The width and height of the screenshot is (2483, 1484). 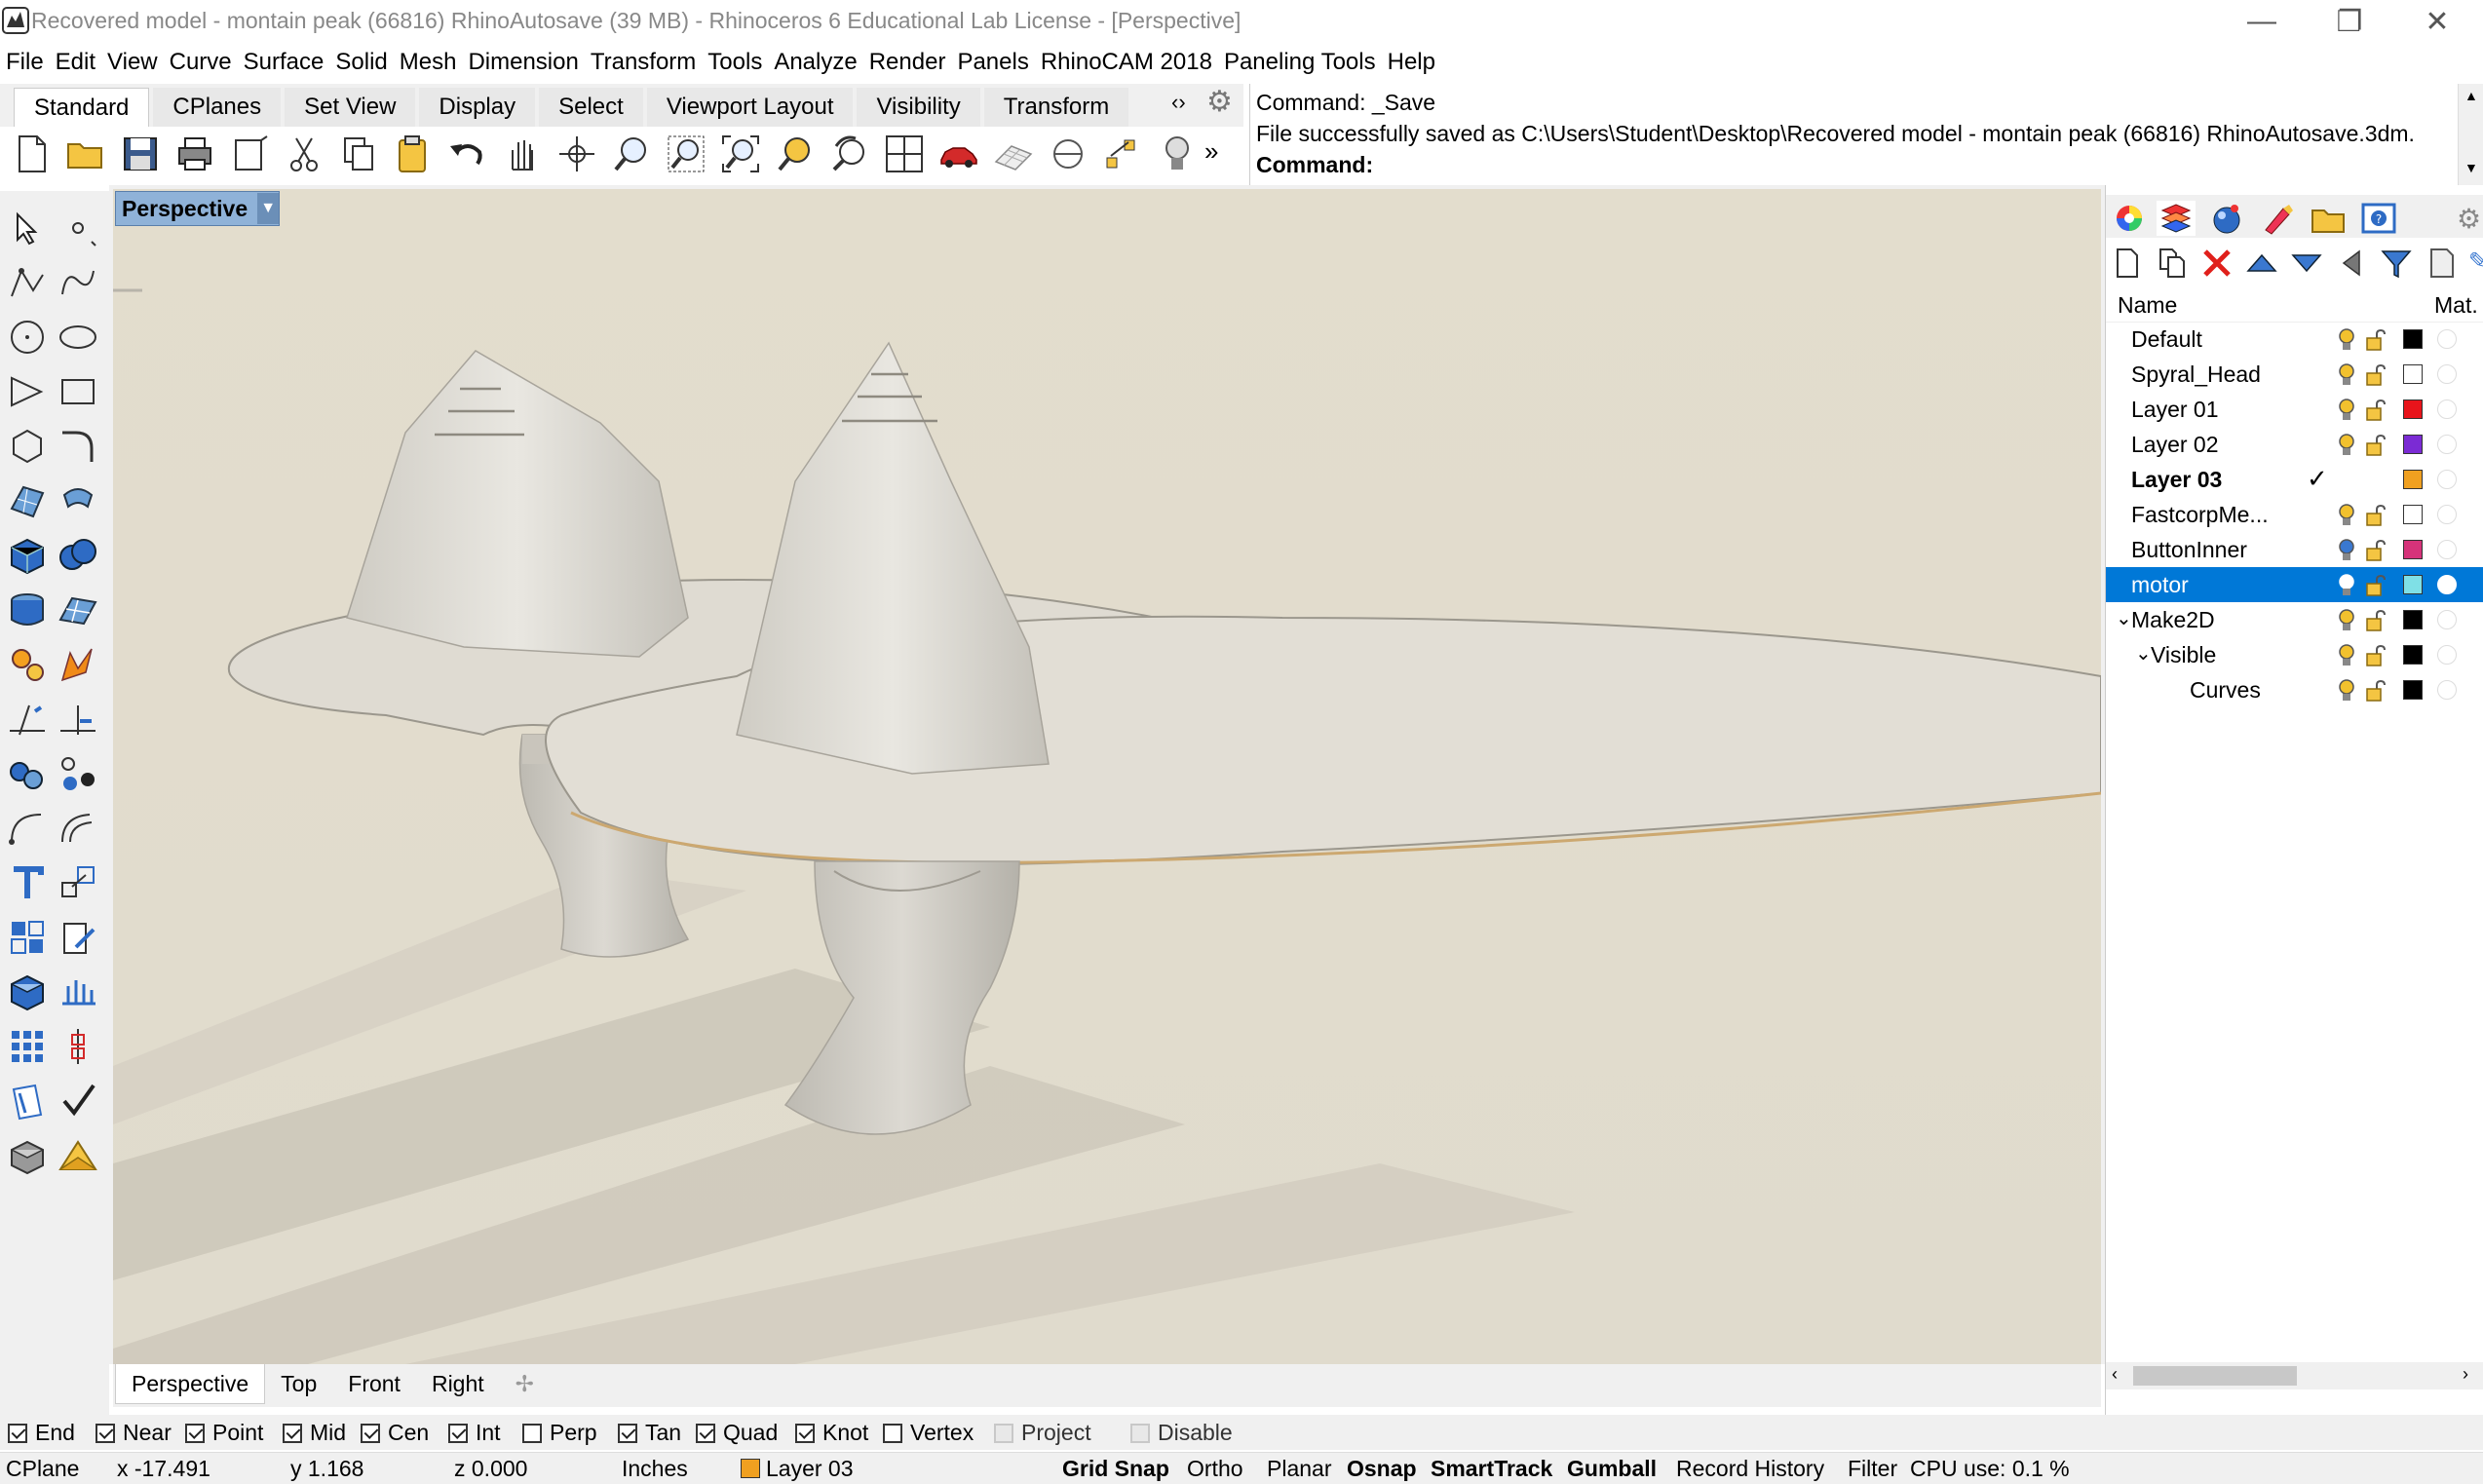 What do you see at coordinates (815, 62) in the screenshot?
I see `menu-analyze: Analyze` at bounding box center [815, 62].